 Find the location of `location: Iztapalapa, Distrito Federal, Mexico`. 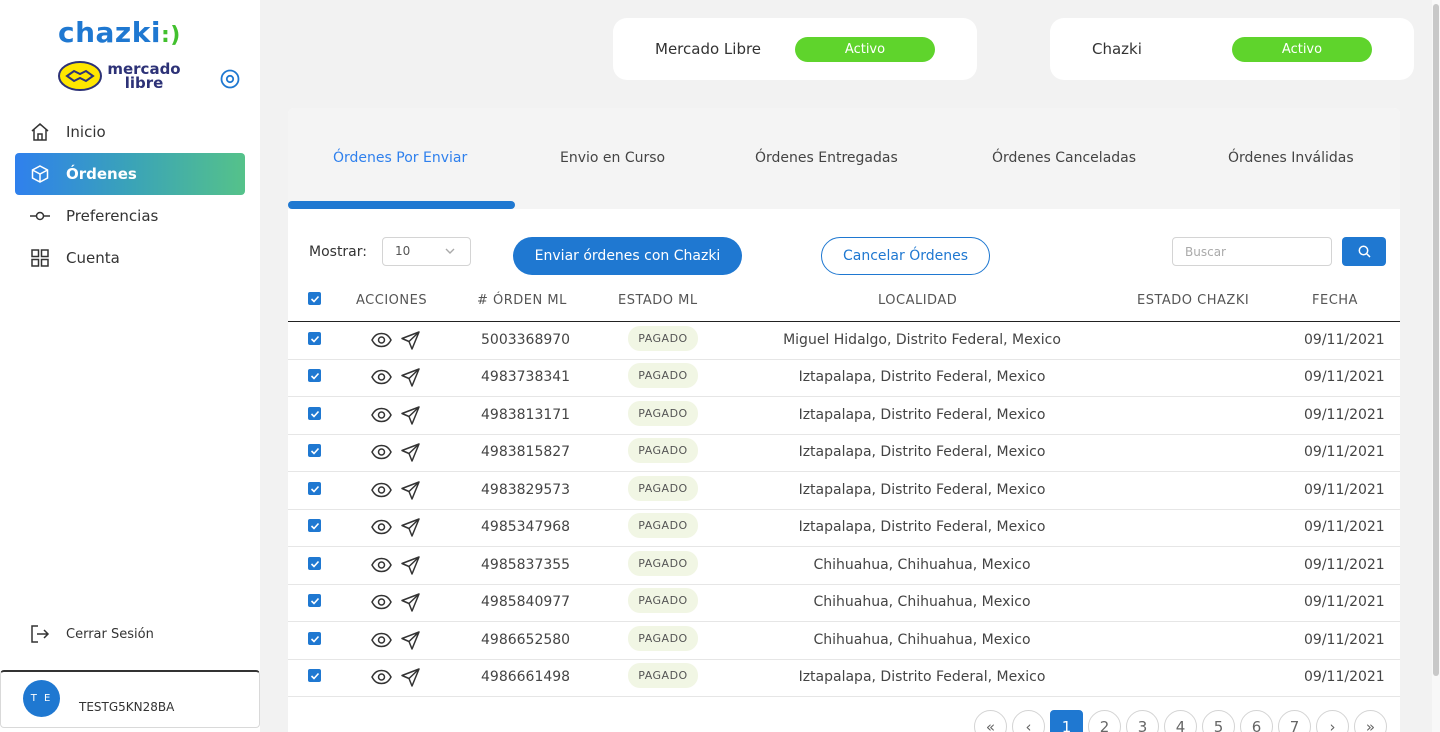

location: Iztapalapa, Distrito Federal, Mexico is located at coordinates (922, 527).